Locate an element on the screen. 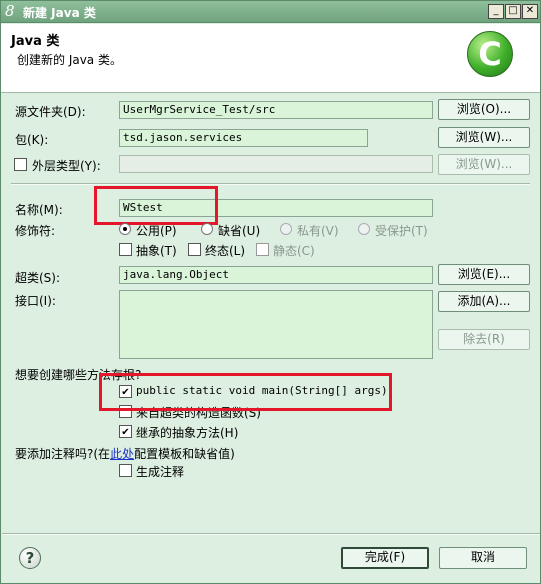 The image size is (541, 584). modifier-public-label: 公用(P) is located at coordinates (156, 231).